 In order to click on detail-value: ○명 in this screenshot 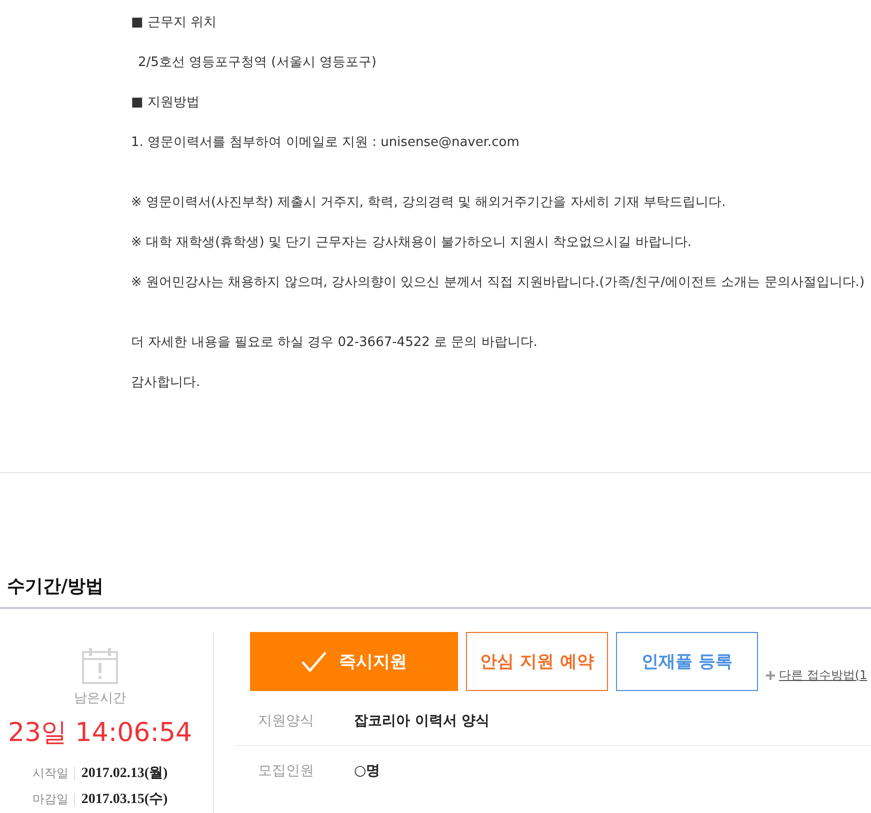, I will do `click(367, 771)`.